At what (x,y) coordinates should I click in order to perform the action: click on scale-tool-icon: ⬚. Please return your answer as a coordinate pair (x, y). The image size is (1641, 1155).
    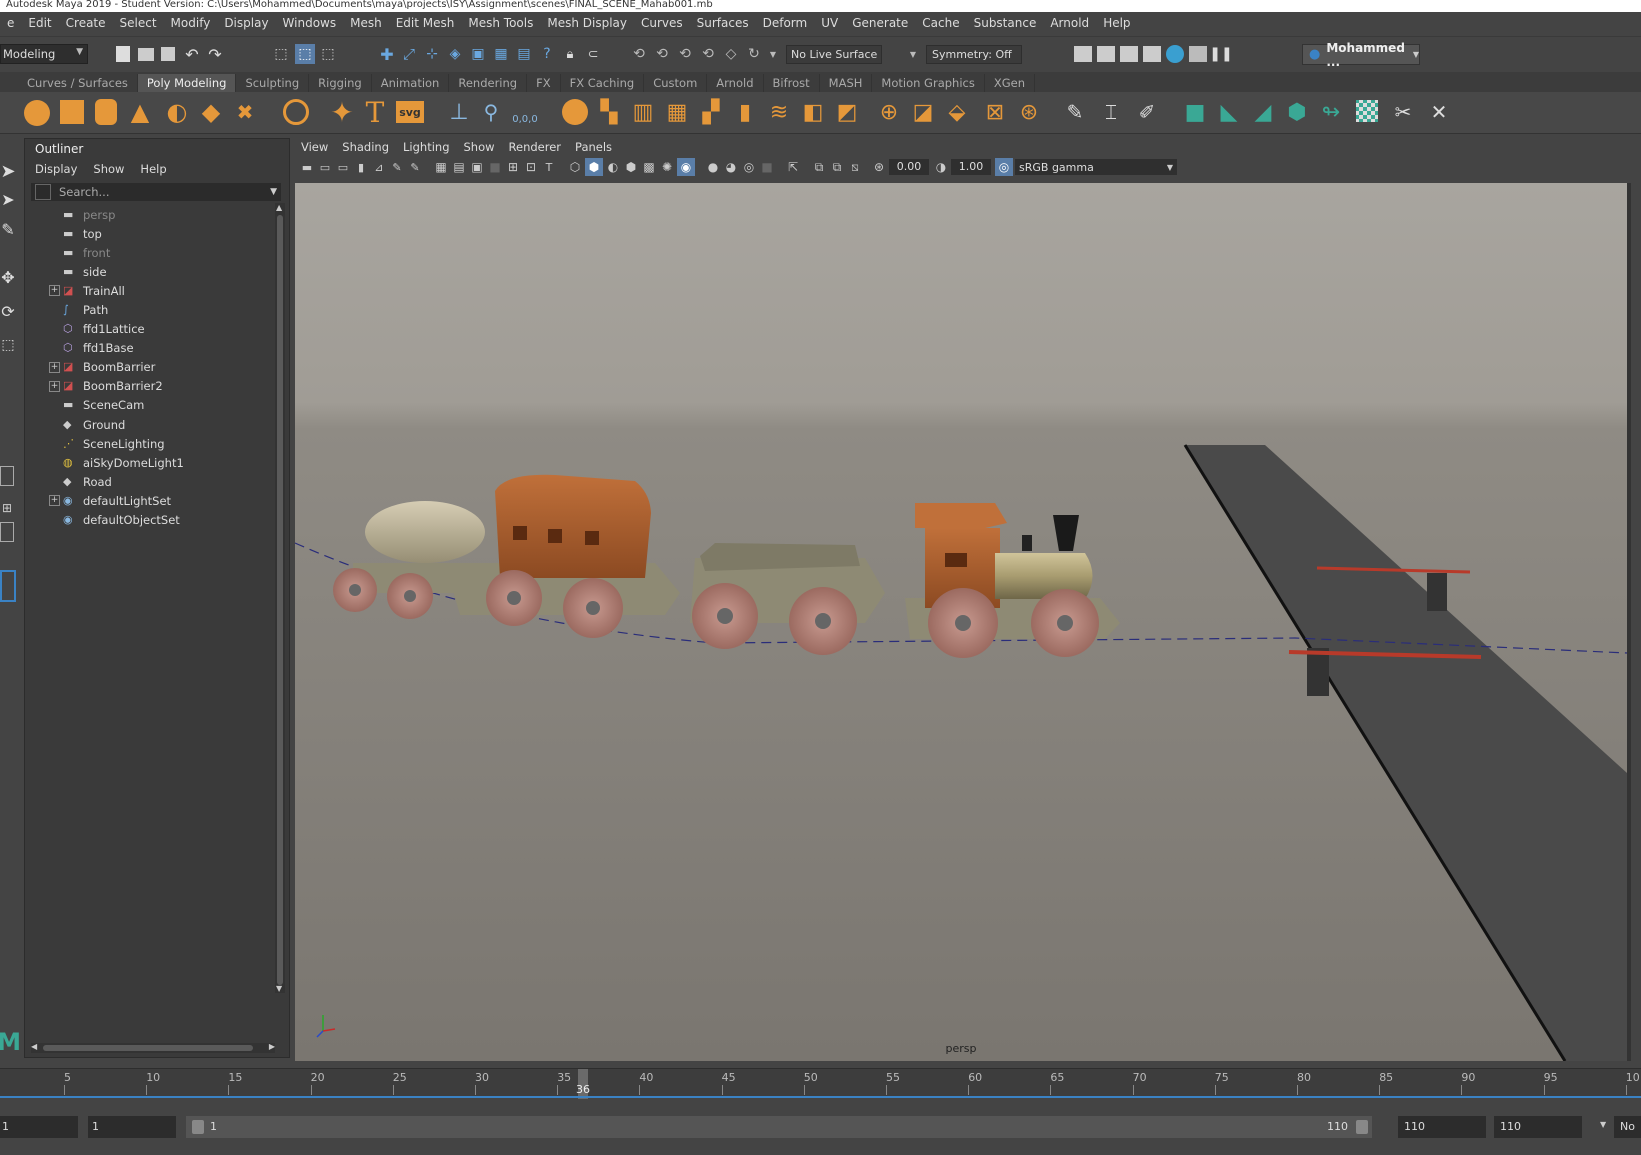
    Looking at the image, I should click on (8, 345).